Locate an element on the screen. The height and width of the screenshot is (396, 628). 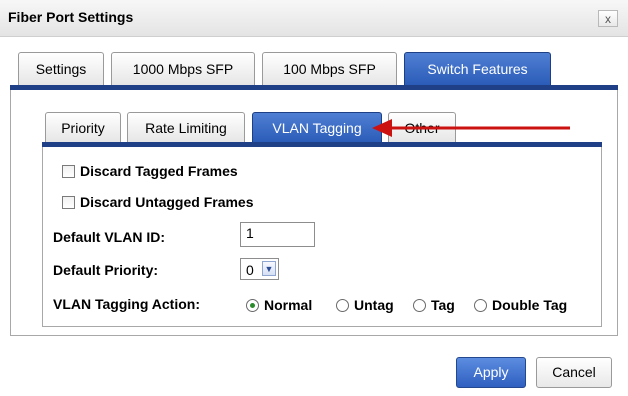
default-priority-select: 0 ▼ is located at coordinates (259, 269).